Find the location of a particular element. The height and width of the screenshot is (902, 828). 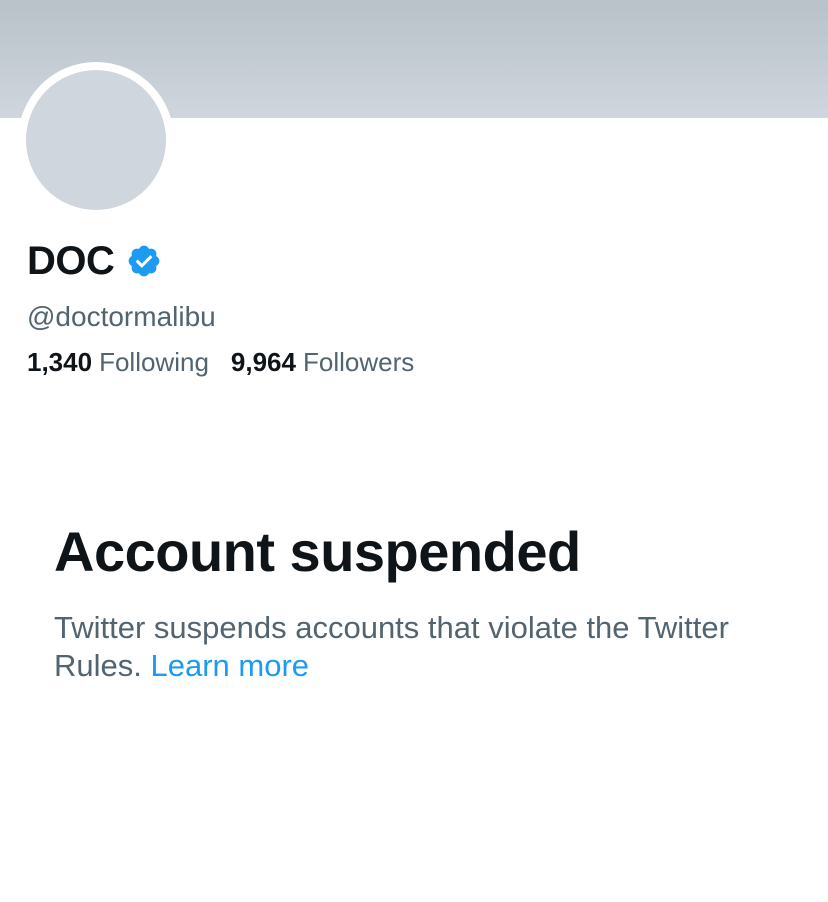

following-link: 1,340 Following is located at coordinates (118, 362).